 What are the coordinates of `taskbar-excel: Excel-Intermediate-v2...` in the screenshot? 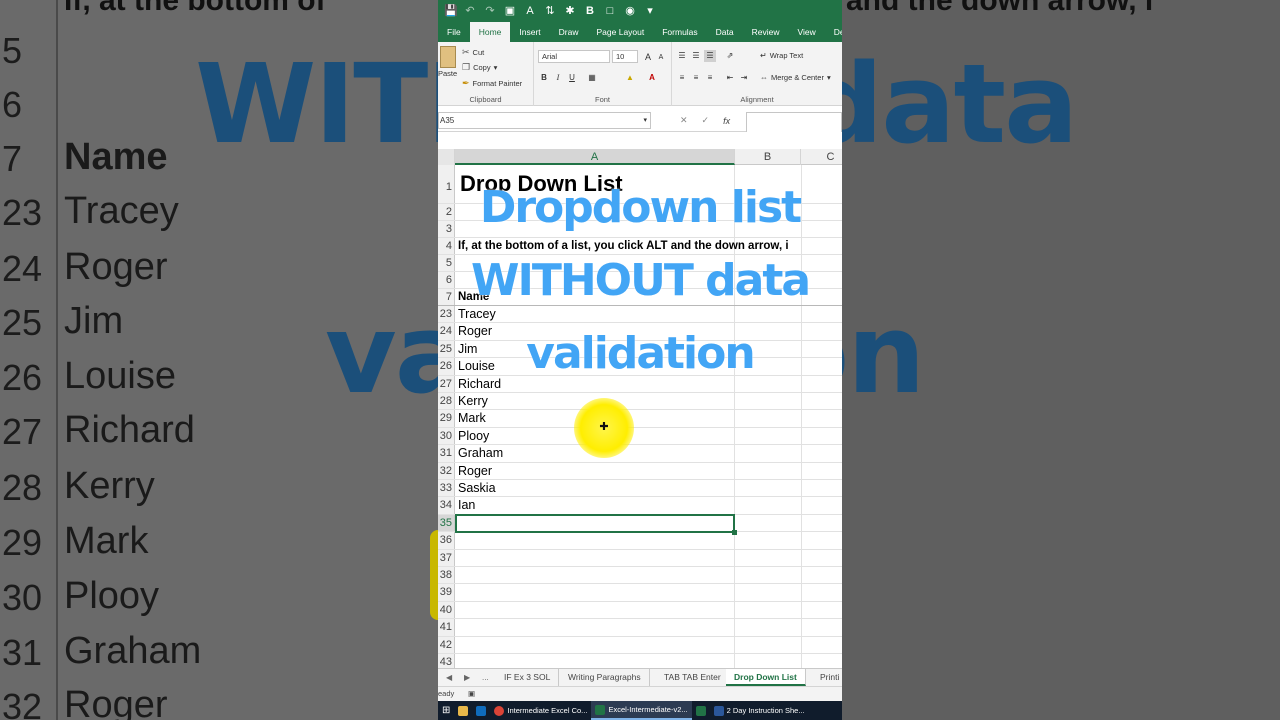 It's located at (641, 710).